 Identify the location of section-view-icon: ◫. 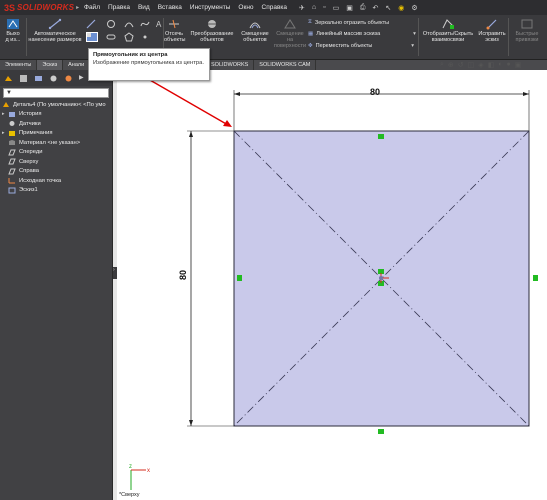
(471, 65).